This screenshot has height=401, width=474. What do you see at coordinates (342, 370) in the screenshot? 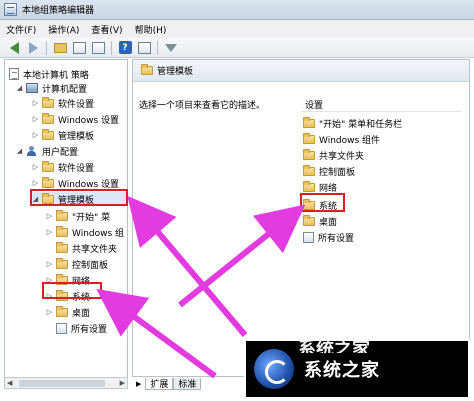
I see `watermark-text: 系统之家` at bounding box center [342, 370].